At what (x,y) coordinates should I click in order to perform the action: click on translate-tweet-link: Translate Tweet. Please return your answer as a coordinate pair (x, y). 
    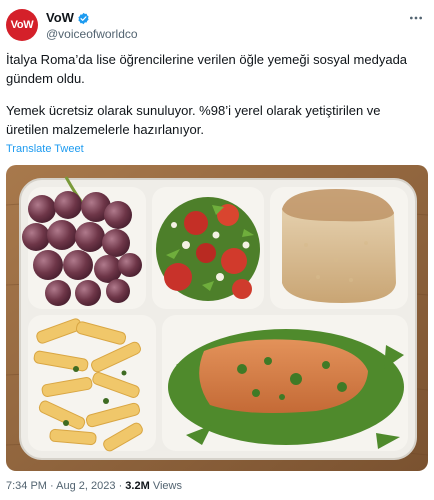
    Looking at the image, I should click on (45, 149).